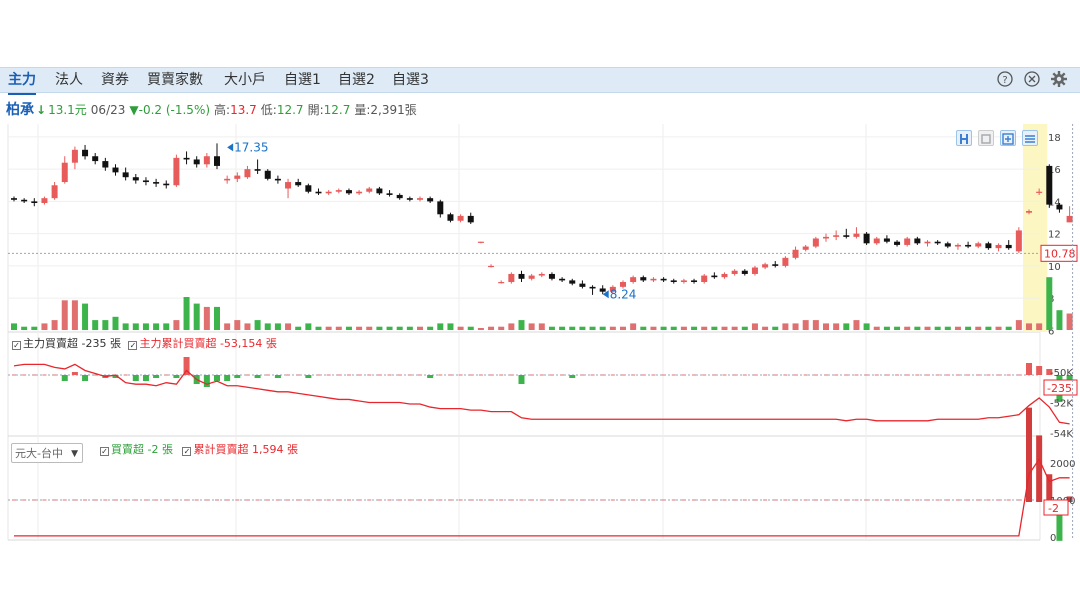 Image resolution: width=1080 pixels, height=608 pixels. Describe the element at coordinates (986, 138) in the screenshot. I see `reset-icon` at that location.